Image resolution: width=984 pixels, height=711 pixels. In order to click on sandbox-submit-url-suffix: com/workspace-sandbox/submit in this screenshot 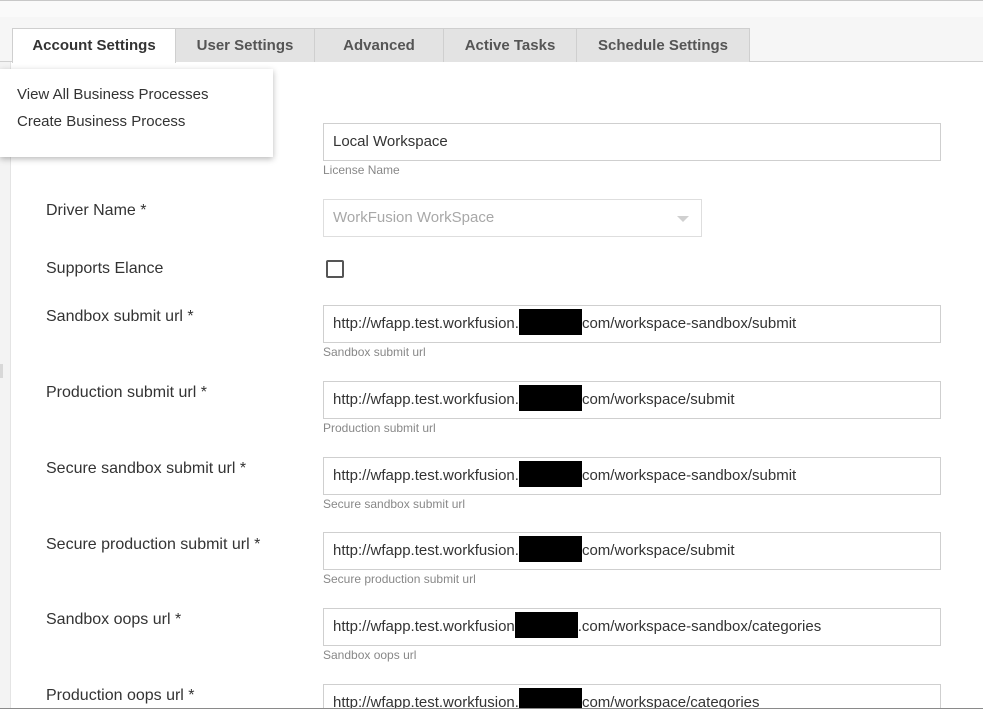, I will do `click(689, 323)`.